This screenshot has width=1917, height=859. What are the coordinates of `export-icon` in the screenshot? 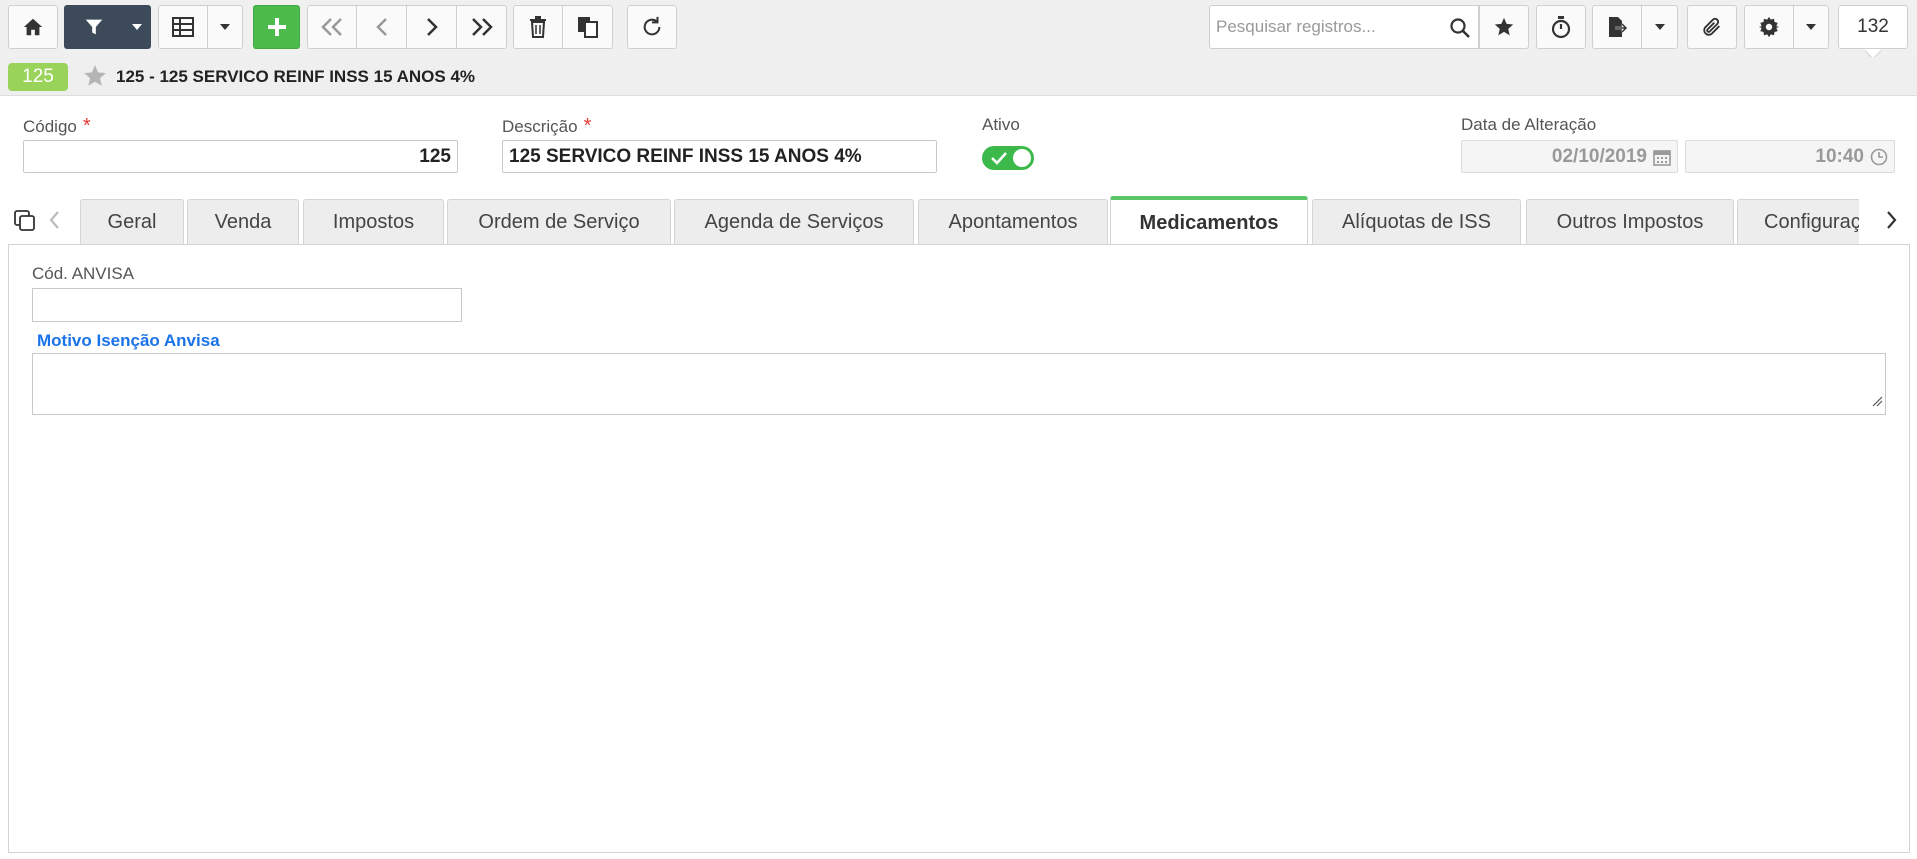 It's located at (1618, 27).